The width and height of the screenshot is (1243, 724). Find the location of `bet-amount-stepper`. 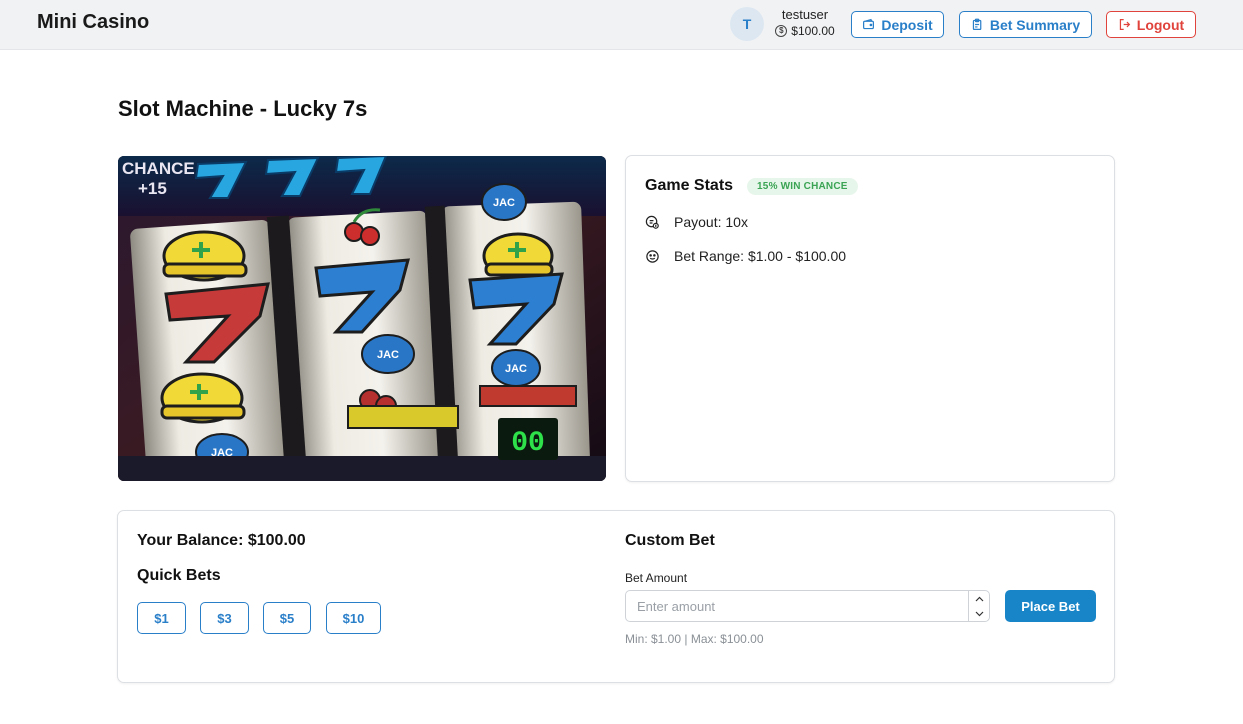

bet-amount-stepper is located at coordinates (978, 606).